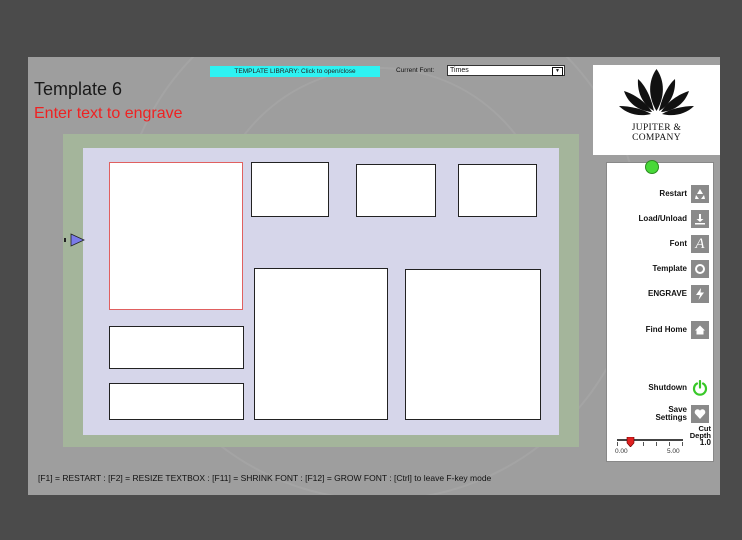 This screenshot has width=742, height=540. I want to click on load-row: Load/Unload, so click(674, 219).